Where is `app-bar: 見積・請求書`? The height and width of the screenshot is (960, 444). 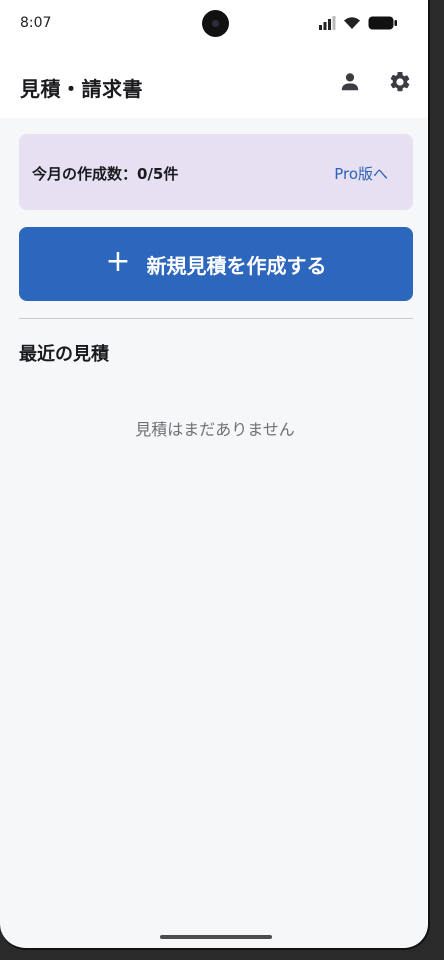
app-bar: 見積・請求書 is located at coordinates (214, 83).